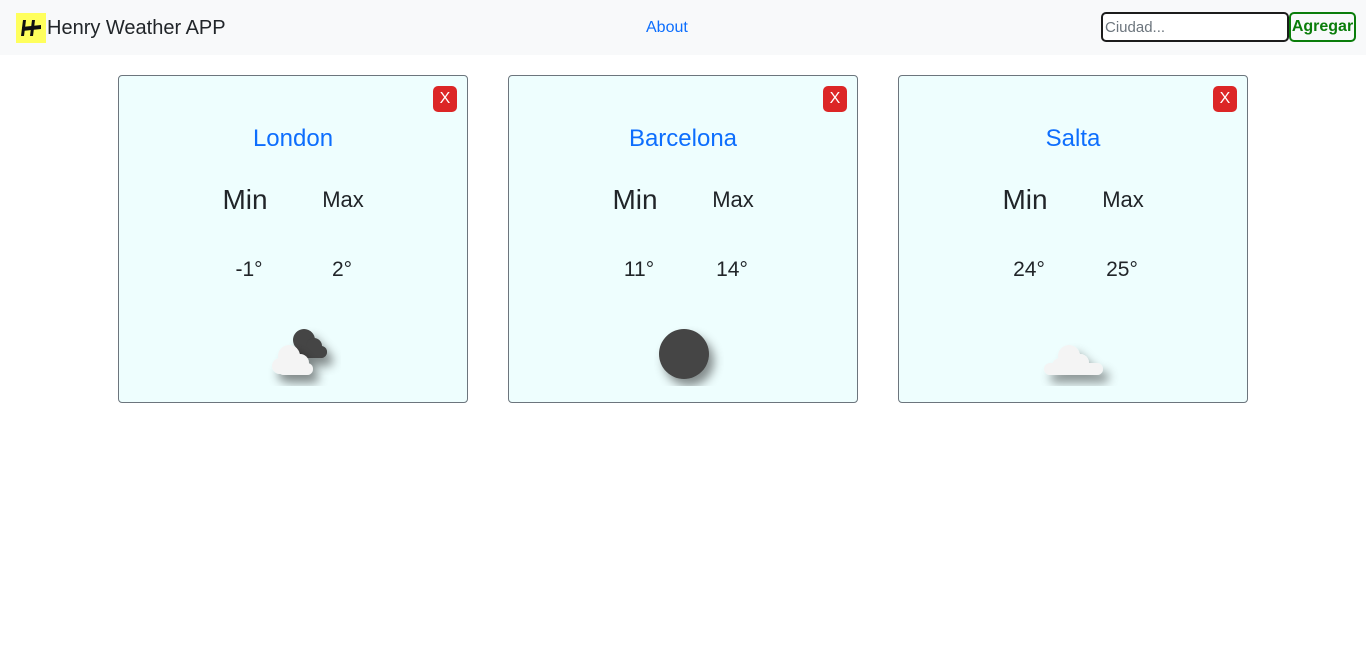 This screenshot has height=655, width=1366. Describe the element at coordinates (1029, 269) in the screenshot. I see `min-temperature: 24°` at that location.